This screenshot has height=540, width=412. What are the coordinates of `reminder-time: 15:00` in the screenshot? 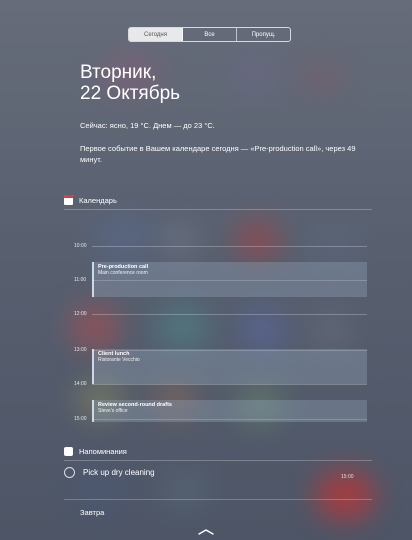 It's located at (347, 477).